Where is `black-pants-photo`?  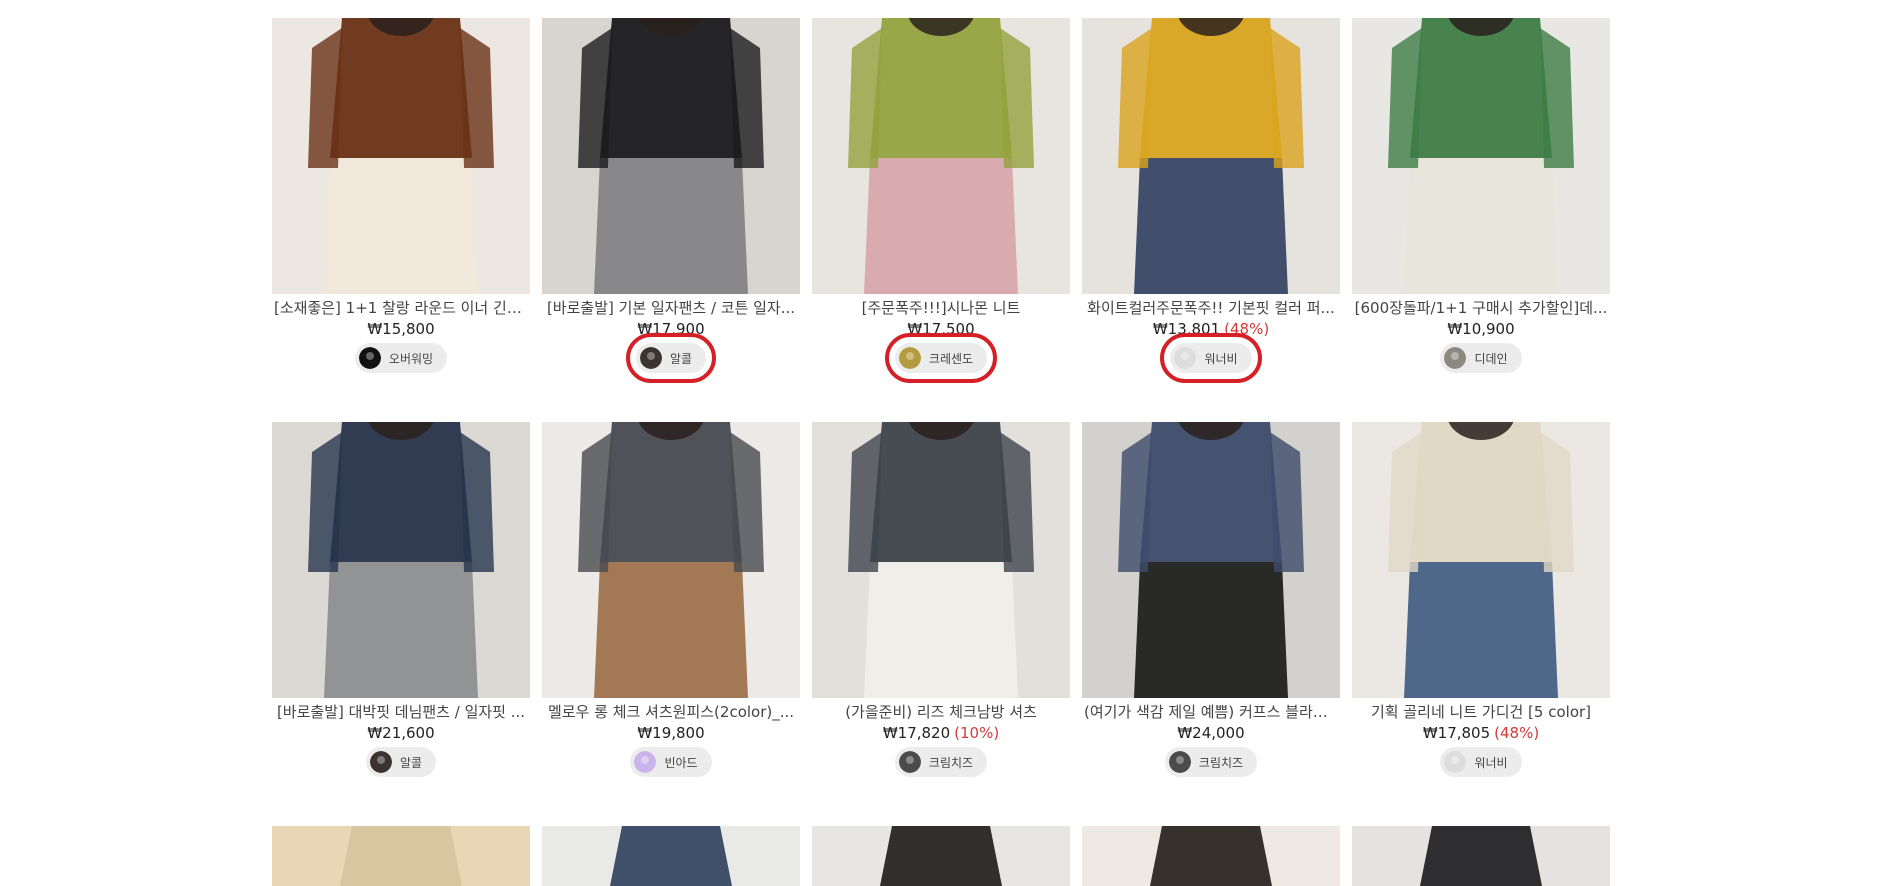
black-pants-photo is located at coordinates (671, 156).